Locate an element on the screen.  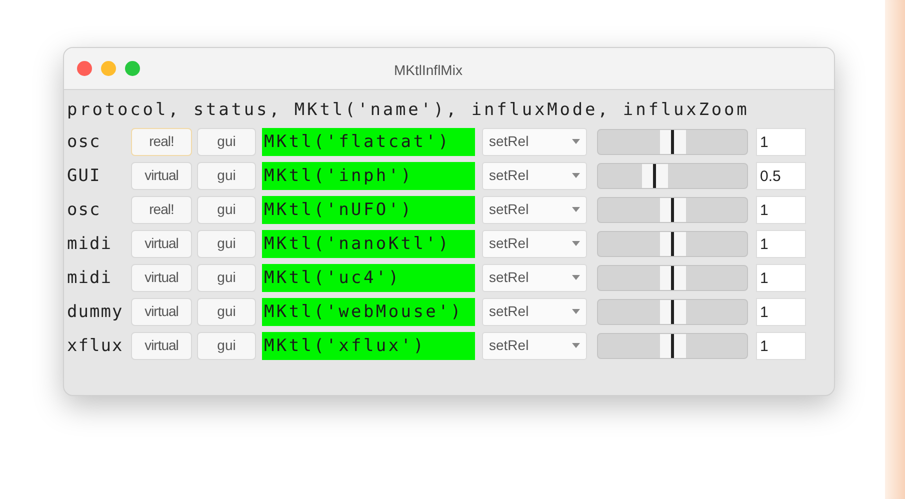
name-field: MKtl('webMouse') is located at coordinates (368, 312).